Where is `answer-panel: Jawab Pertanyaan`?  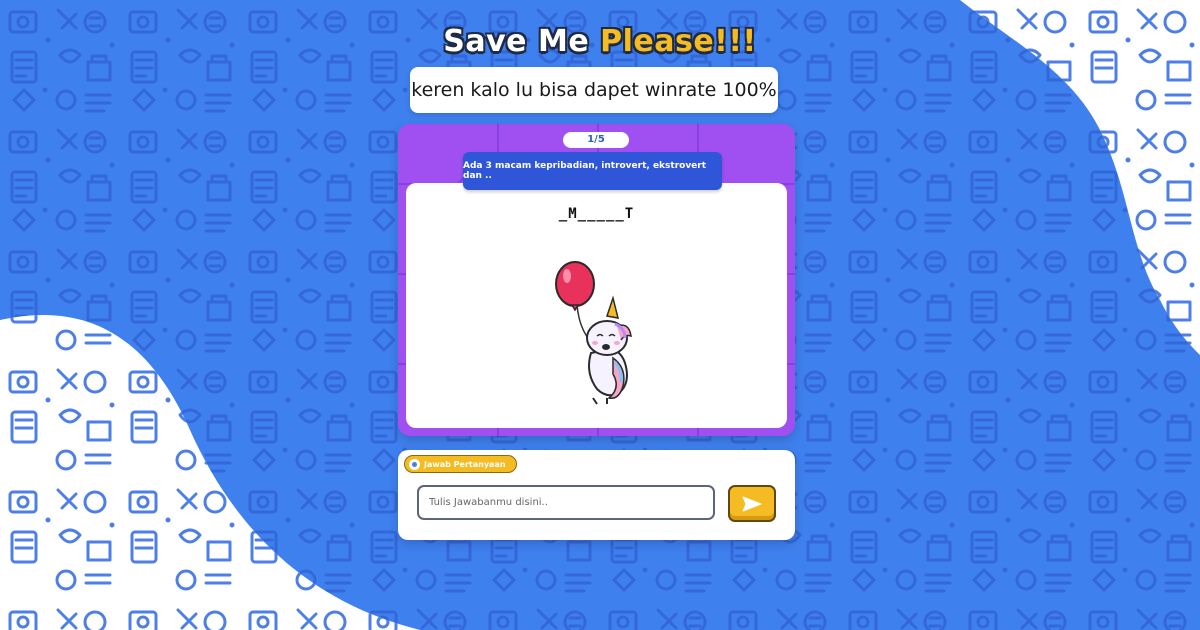
answer-panel: Jawab Pertanyaan is located at coordinates (596, 495).